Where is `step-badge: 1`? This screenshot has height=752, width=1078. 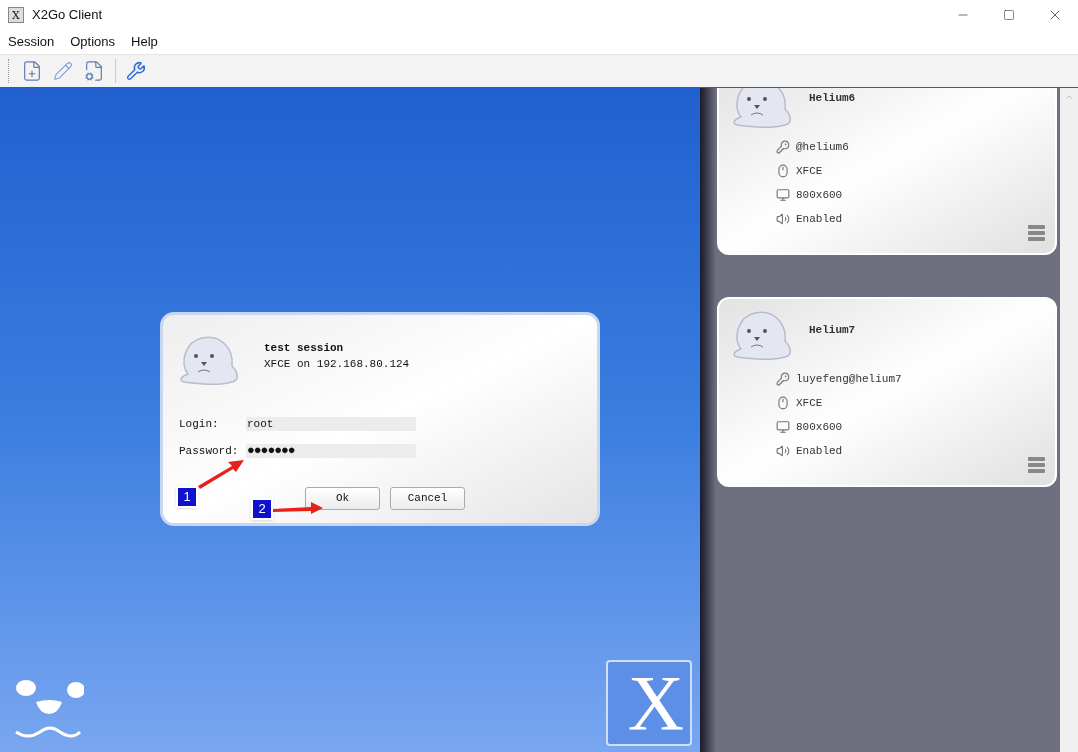 step-badge: 1 is located at coordinates (187, 497).